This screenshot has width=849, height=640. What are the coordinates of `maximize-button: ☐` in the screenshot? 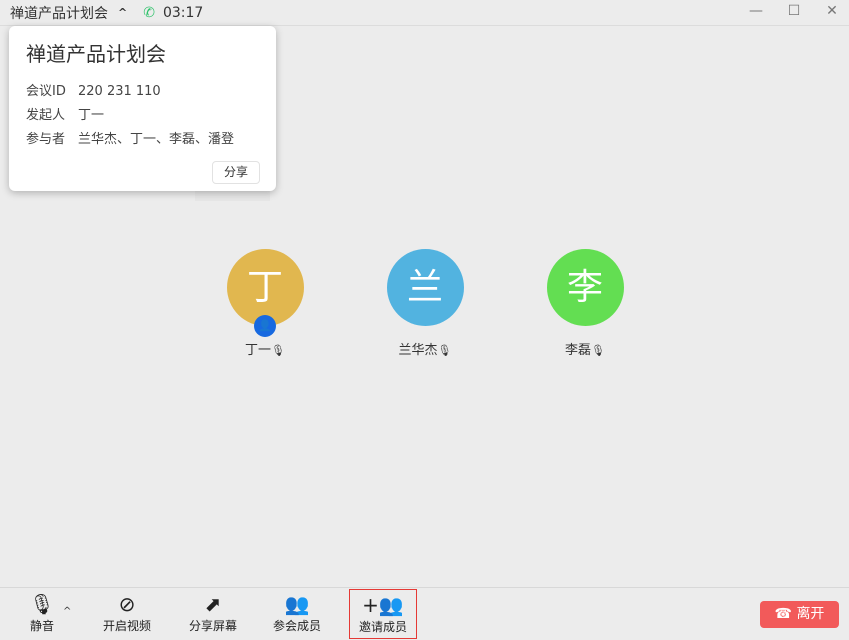 It's located at (794, 11).